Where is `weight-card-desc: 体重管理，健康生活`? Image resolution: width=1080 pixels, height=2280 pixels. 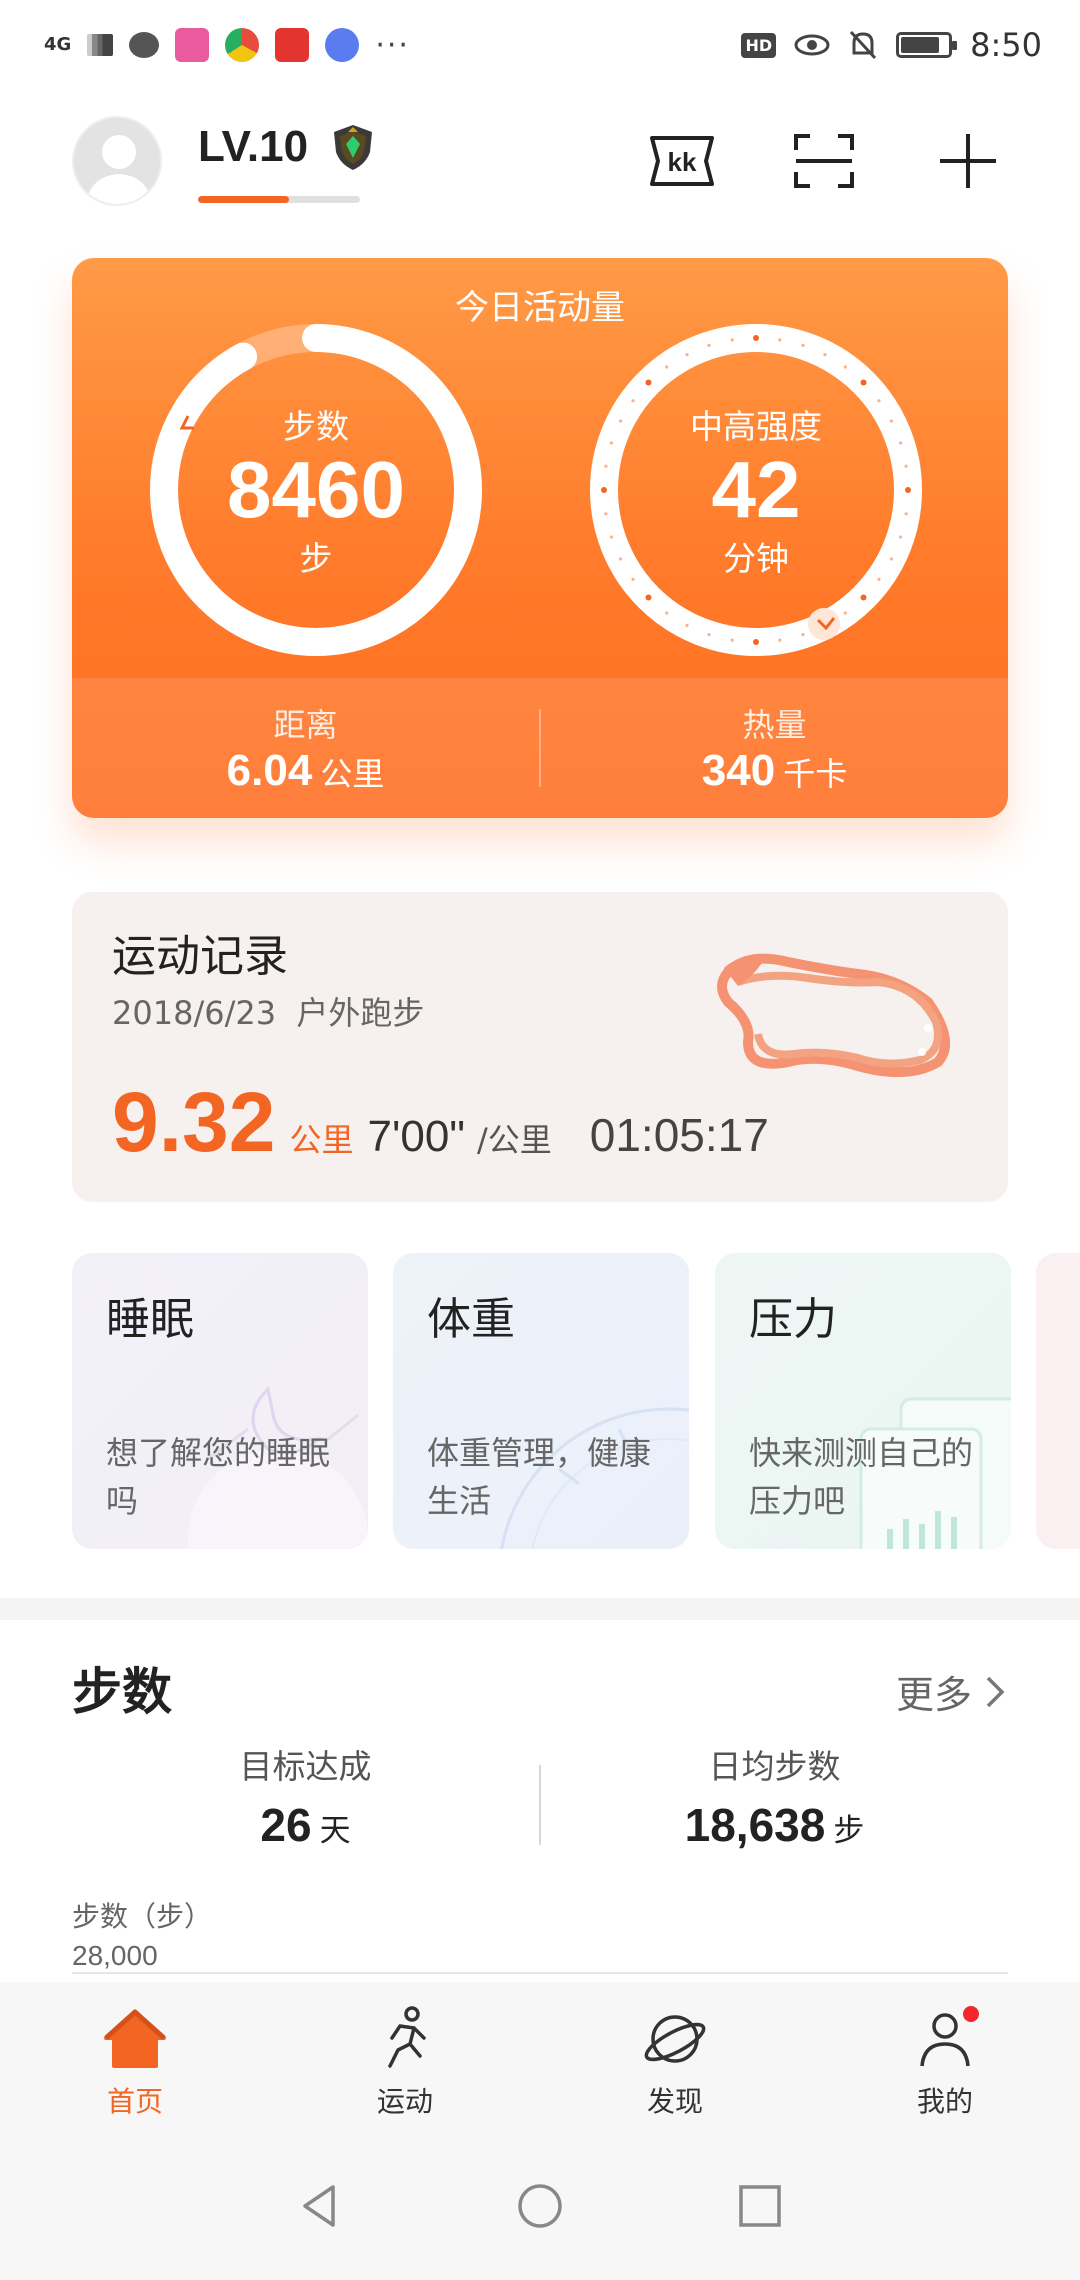 weight-card-desc: 体重管理，健康生活 is located at coordinates (539, 1477).